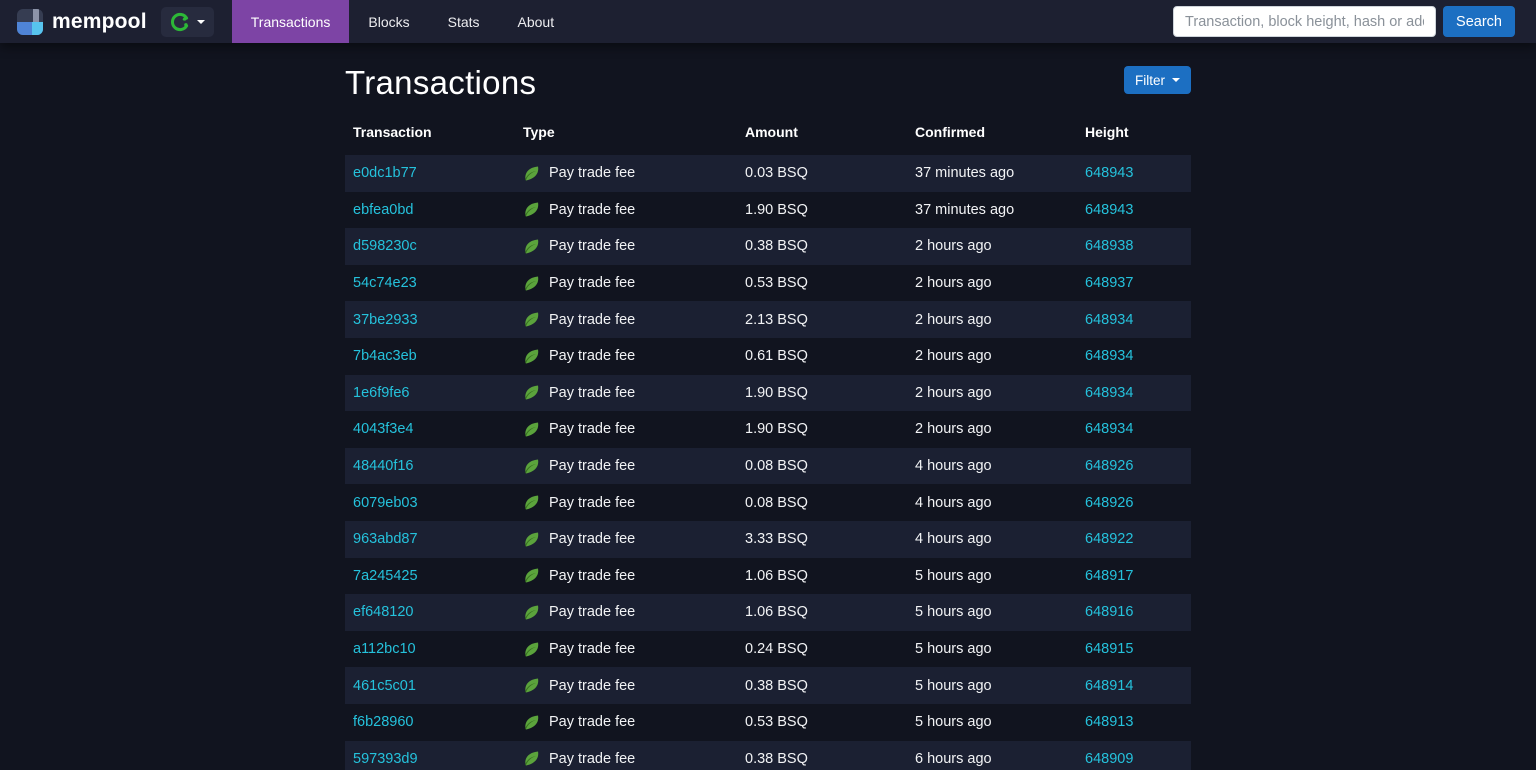  What do you see at coordinates (1305, 21) in the screenshot?
I see `search-input` at bounding box center [1305, 21].